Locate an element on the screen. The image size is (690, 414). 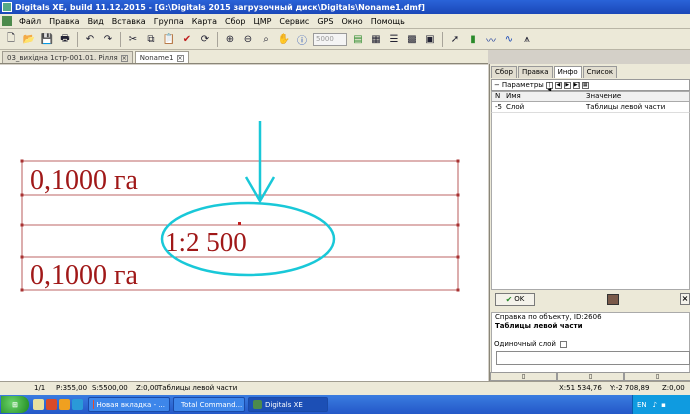
open-folder-icon: 📂 is located at coordinates (29, 39).